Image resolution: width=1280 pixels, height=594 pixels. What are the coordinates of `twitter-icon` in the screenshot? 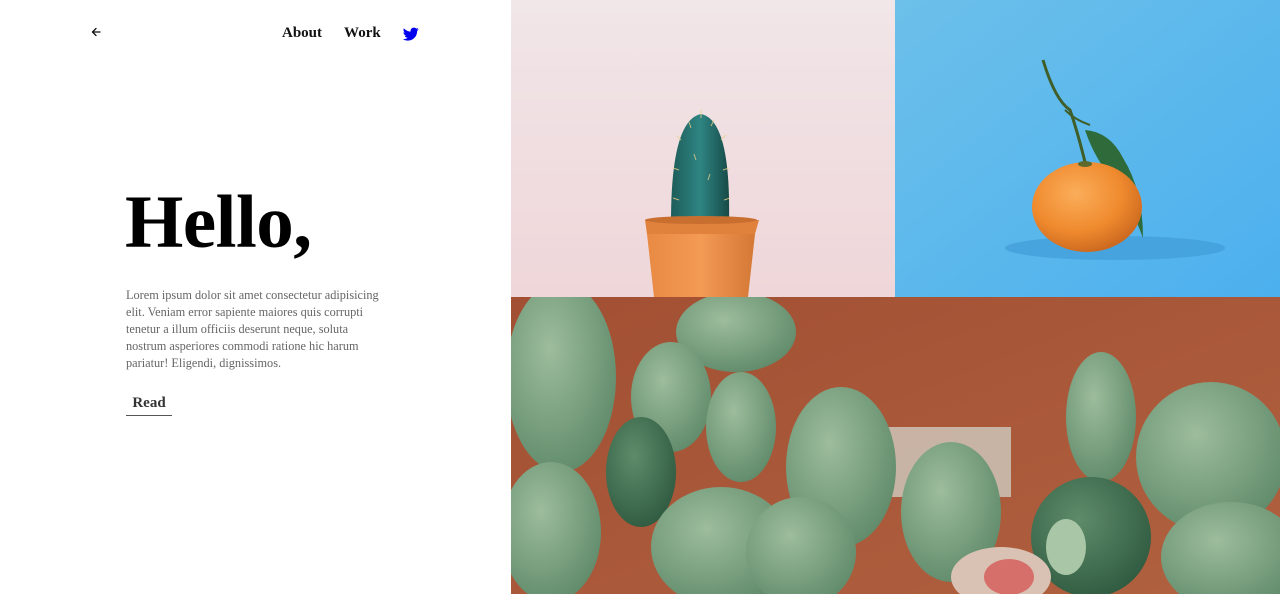 It's located at (410, 34).